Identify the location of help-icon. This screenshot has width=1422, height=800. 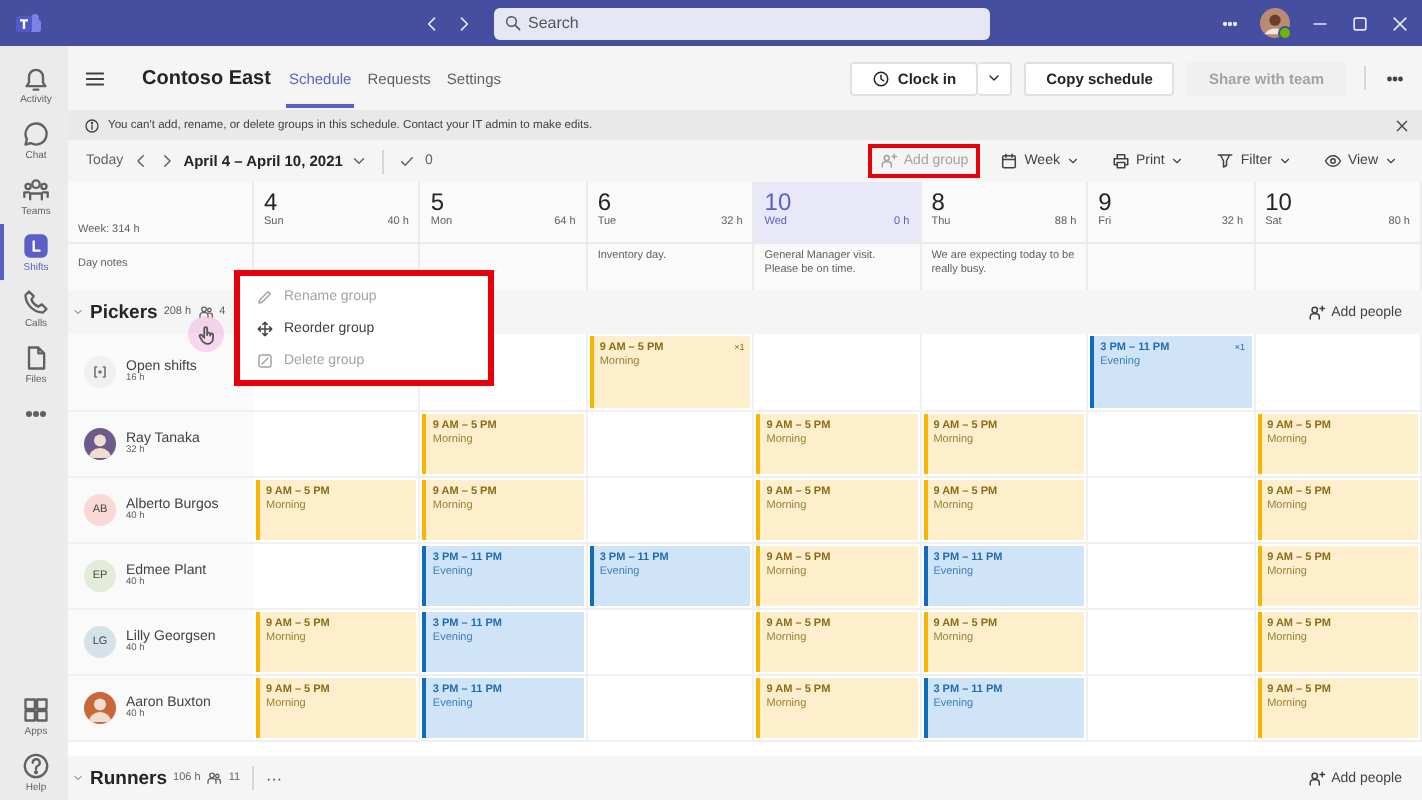
(36, 766).